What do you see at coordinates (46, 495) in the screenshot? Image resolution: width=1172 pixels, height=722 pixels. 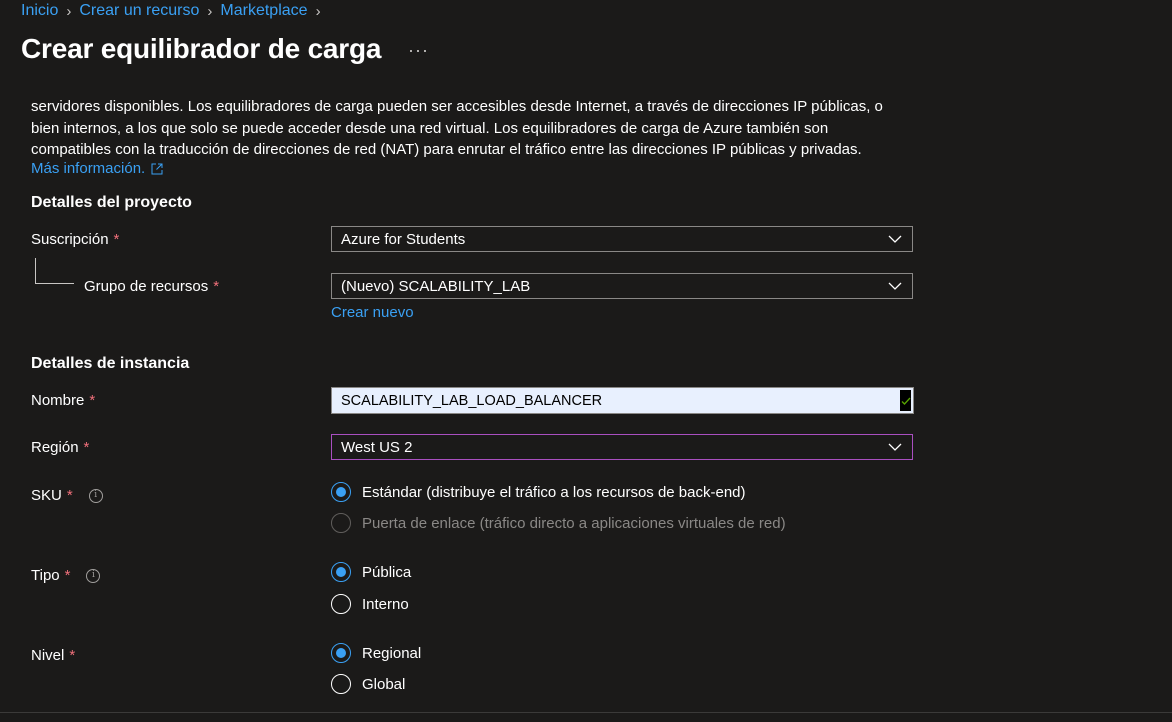 I see `sku-label-text: SKU` at bounding box center [46, 495].